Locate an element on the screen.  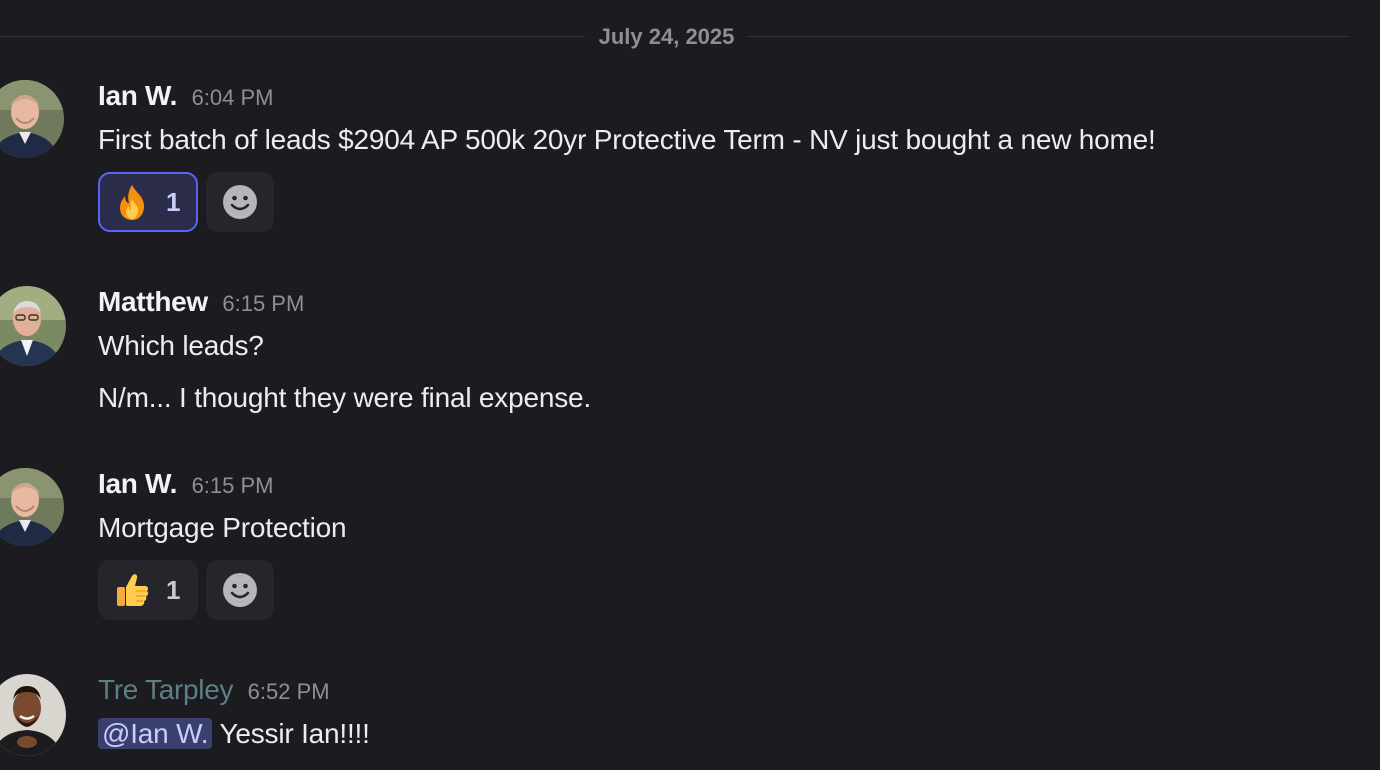
divider-line-right is located at coordinates (1048, 36).